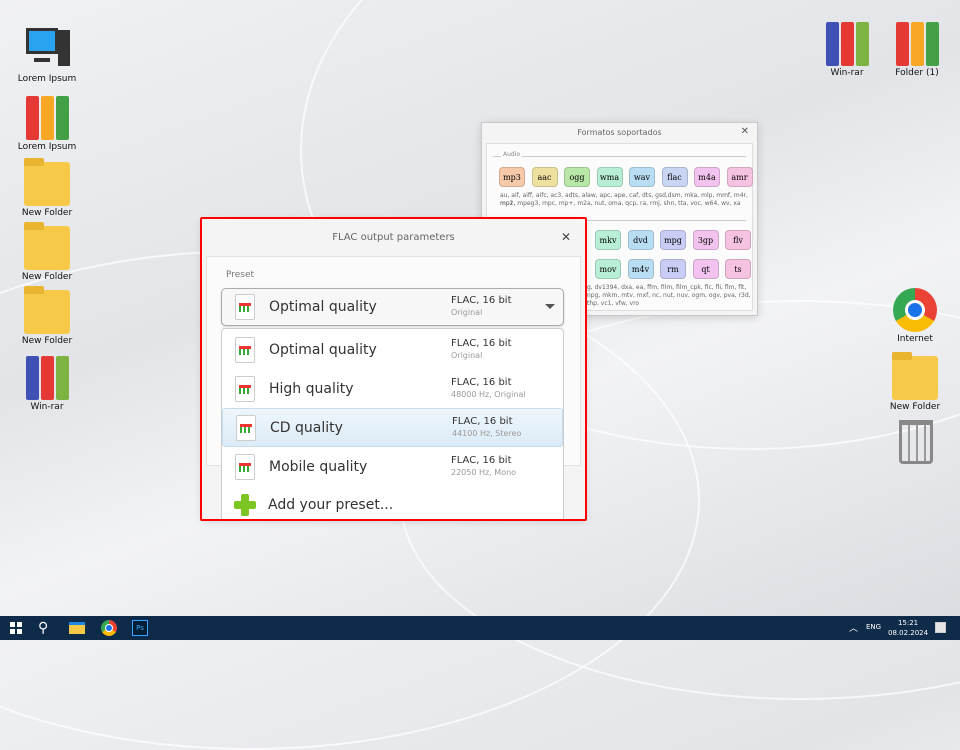  What do you see at coordinates (853, 627) in the screenshot?
I see `tray-chevron-up-icon: ︿` at bounding box center [853, 627].